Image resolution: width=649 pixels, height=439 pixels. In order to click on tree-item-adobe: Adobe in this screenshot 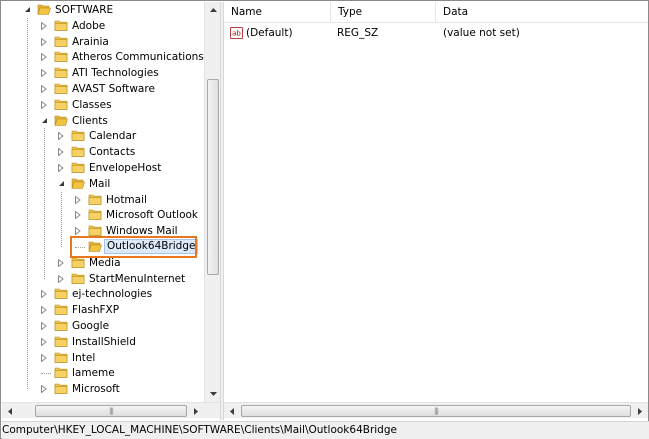, I will do `click(103, 26)`.